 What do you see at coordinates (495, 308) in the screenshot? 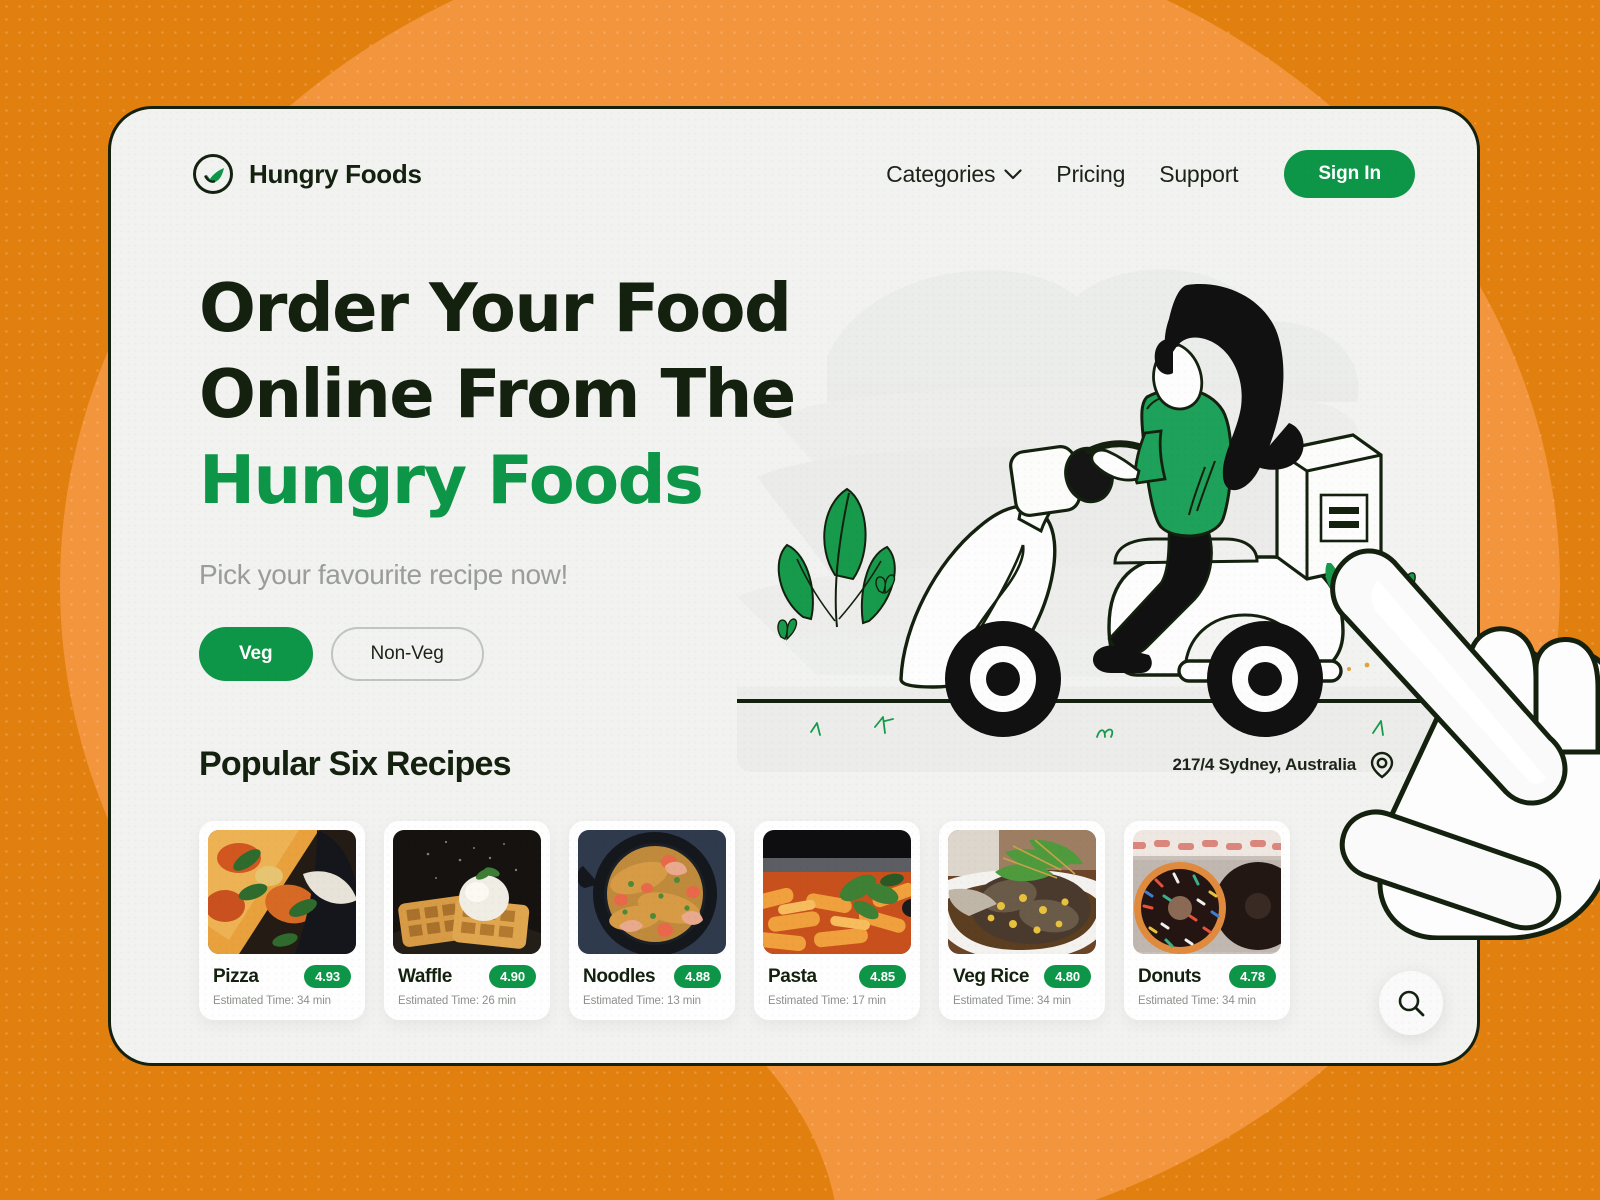
I see `hero-headline-line-1: Order Your Food` at bounding box center [495, 308].